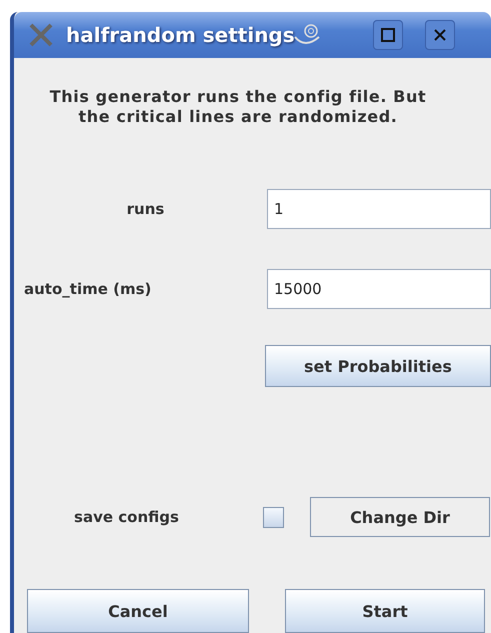 The image size is (491, 633). I want to click on checkbox, so click(273, 517).